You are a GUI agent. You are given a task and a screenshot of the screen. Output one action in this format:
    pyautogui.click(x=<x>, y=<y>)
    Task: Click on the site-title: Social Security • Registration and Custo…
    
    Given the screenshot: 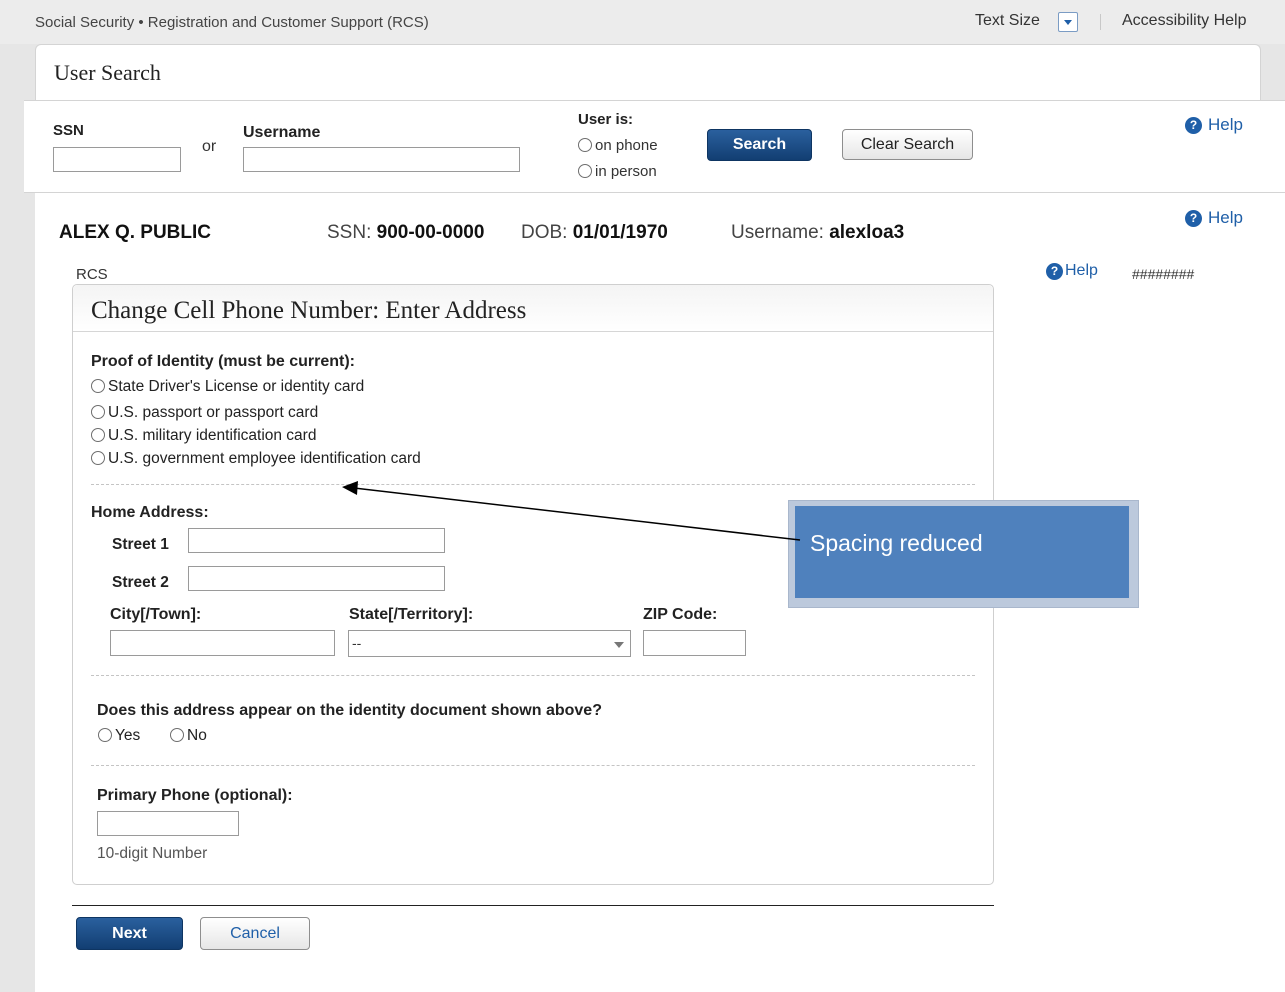 What is the action you would take?
    pyautogui.click(x=232, y=22)
    